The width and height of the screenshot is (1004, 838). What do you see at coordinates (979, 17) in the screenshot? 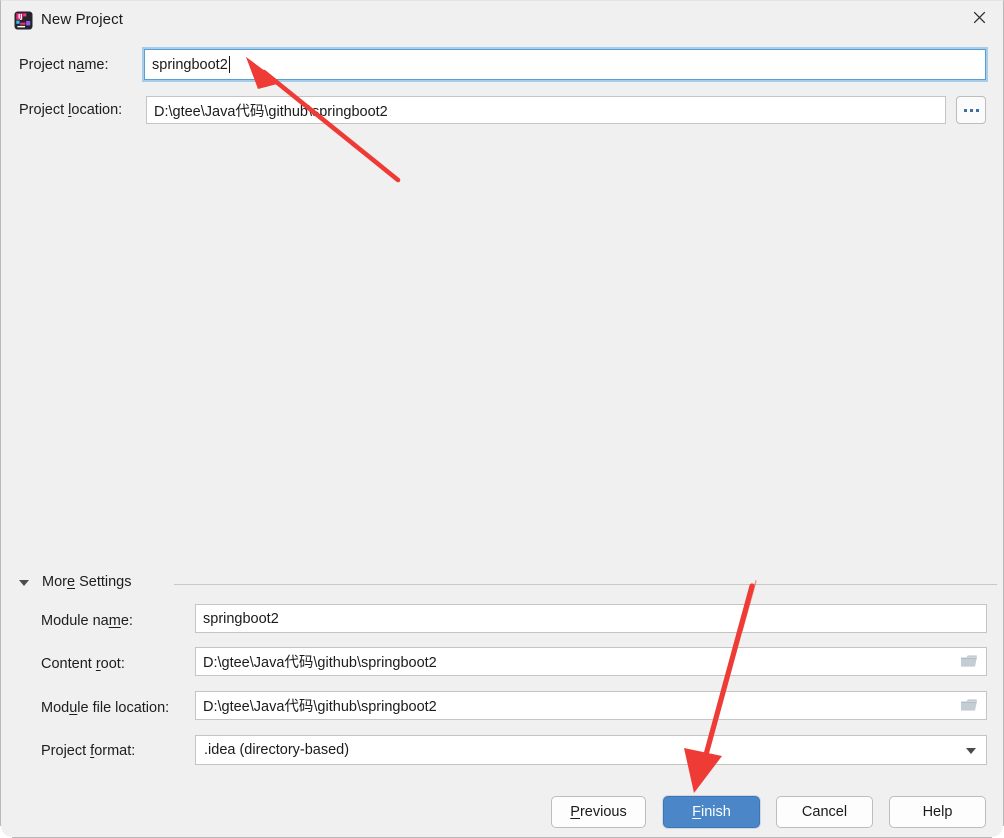
I see `close-icon` at bounding box center [979, 17].